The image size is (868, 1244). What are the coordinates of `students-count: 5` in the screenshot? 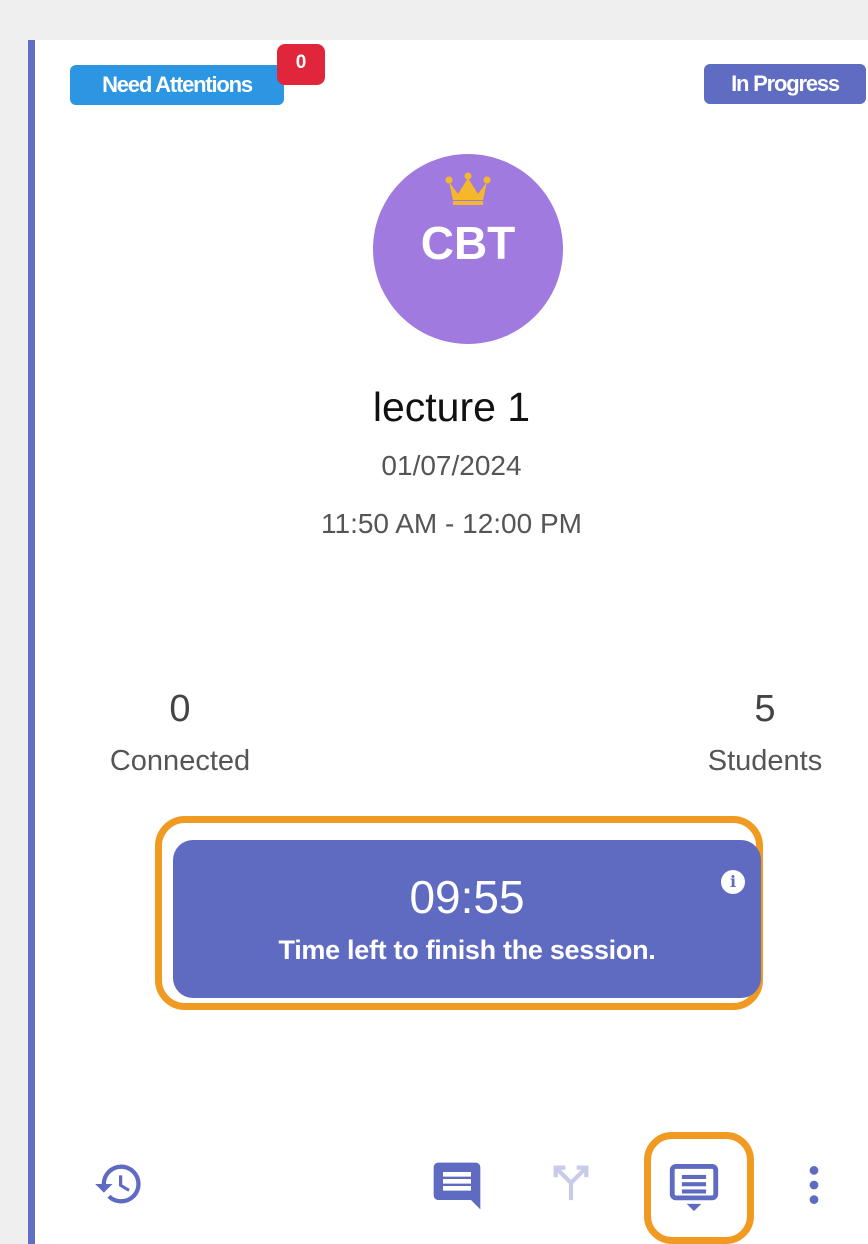 It's located at (765, 709).